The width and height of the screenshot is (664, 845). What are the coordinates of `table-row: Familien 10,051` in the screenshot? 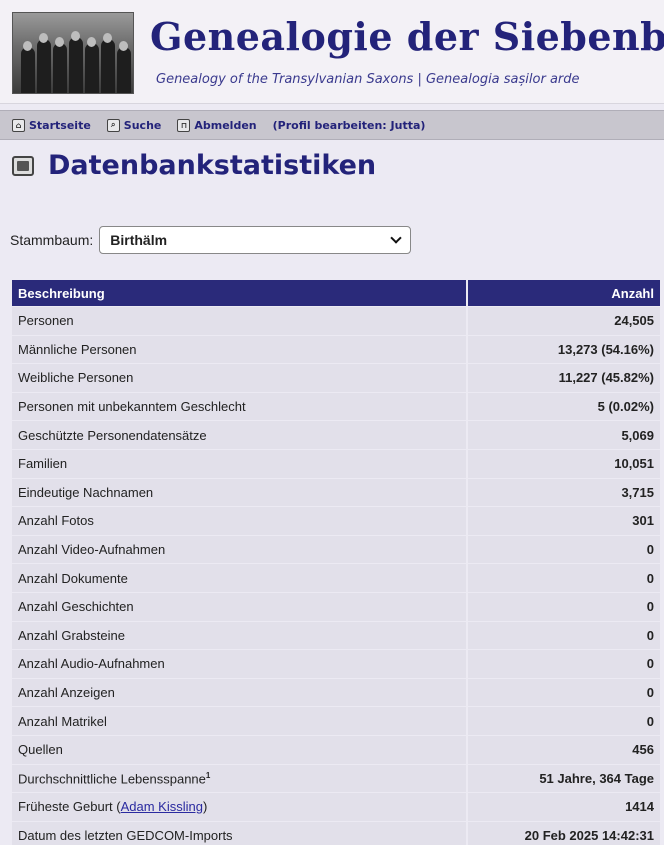 It's located at (336, 463).